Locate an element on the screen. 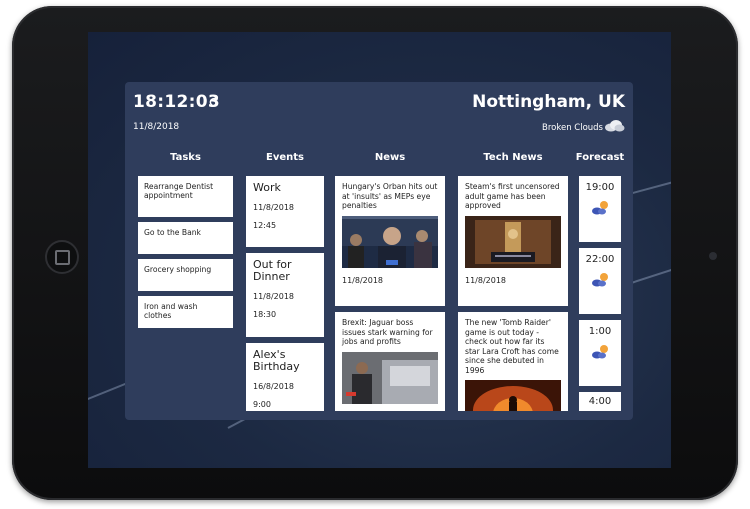 The image size is (750, 509). home-button is located at coordinates (62, 257).